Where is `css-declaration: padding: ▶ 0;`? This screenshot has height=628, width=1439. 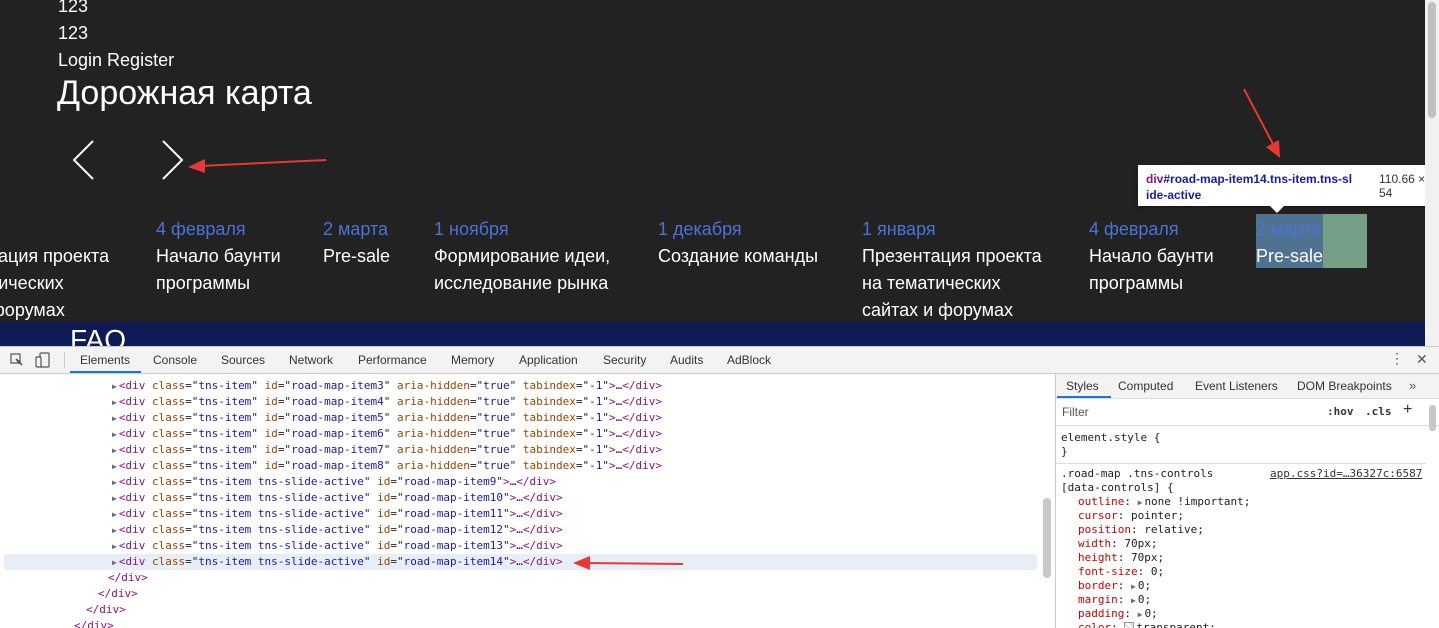 css-declaration: padding: ▶ 0; is located at coordinates (1118, 614).